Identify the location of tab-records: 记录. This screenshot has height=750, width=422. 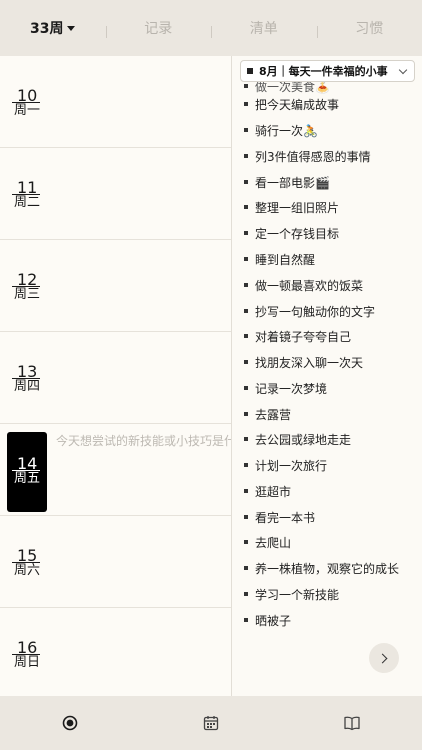
(158, 28).